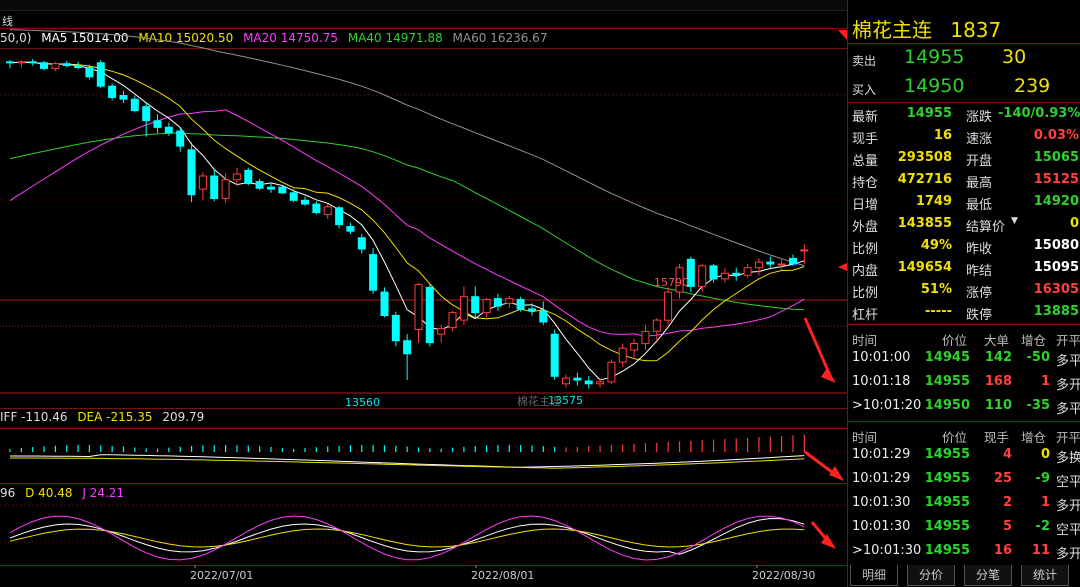  What do you see at coordinates (539, 401) in the screenshot?
I see `watermark-label: 棉花主连` at bounding box center [539, 401].